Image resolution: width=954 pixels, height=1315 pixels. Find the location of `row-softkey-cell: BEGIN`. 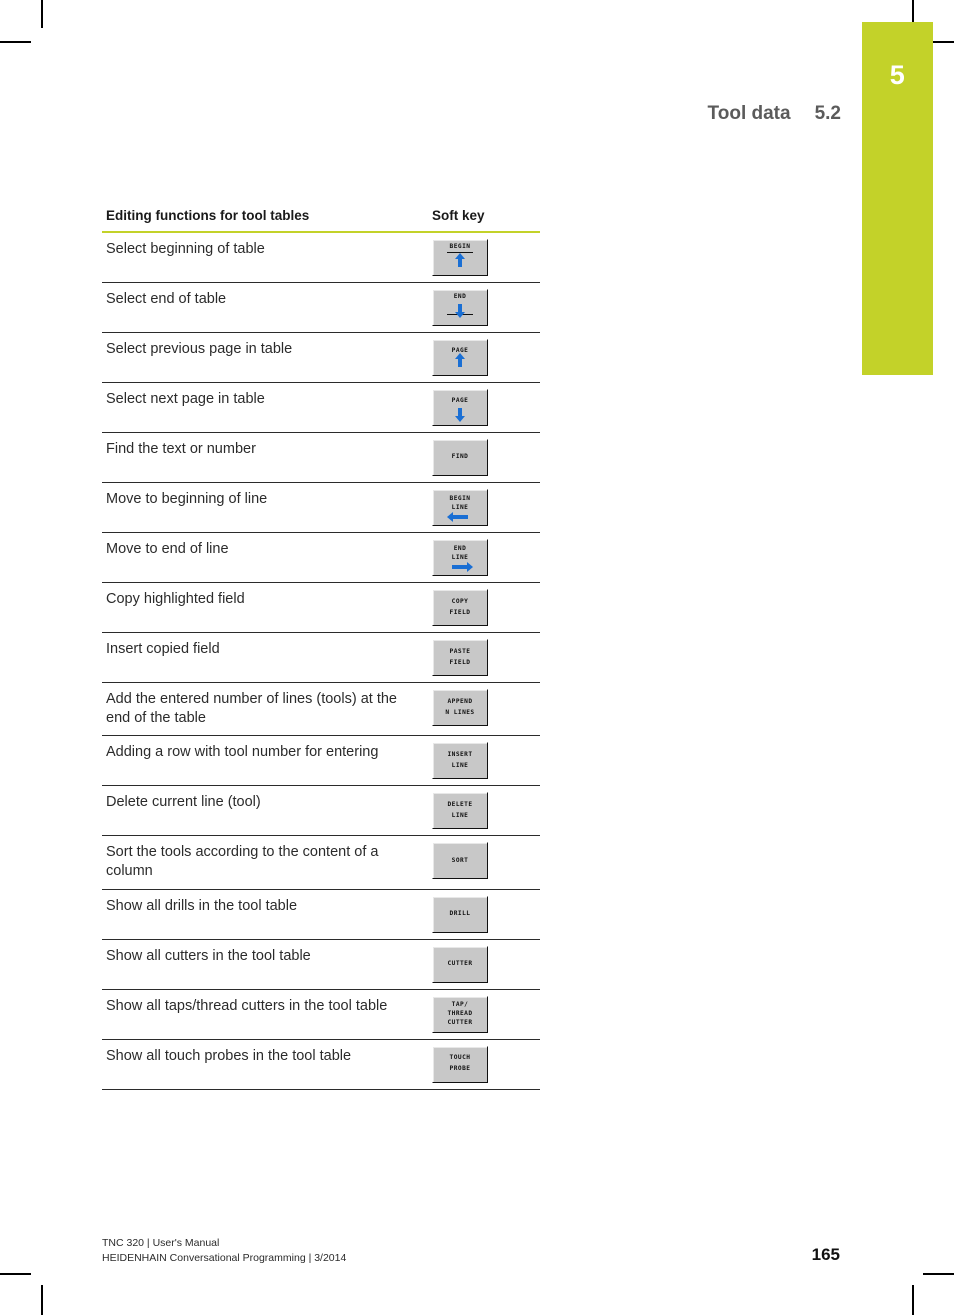

row-softkey-cell: BEGIN is located at coordinates (486, 257).